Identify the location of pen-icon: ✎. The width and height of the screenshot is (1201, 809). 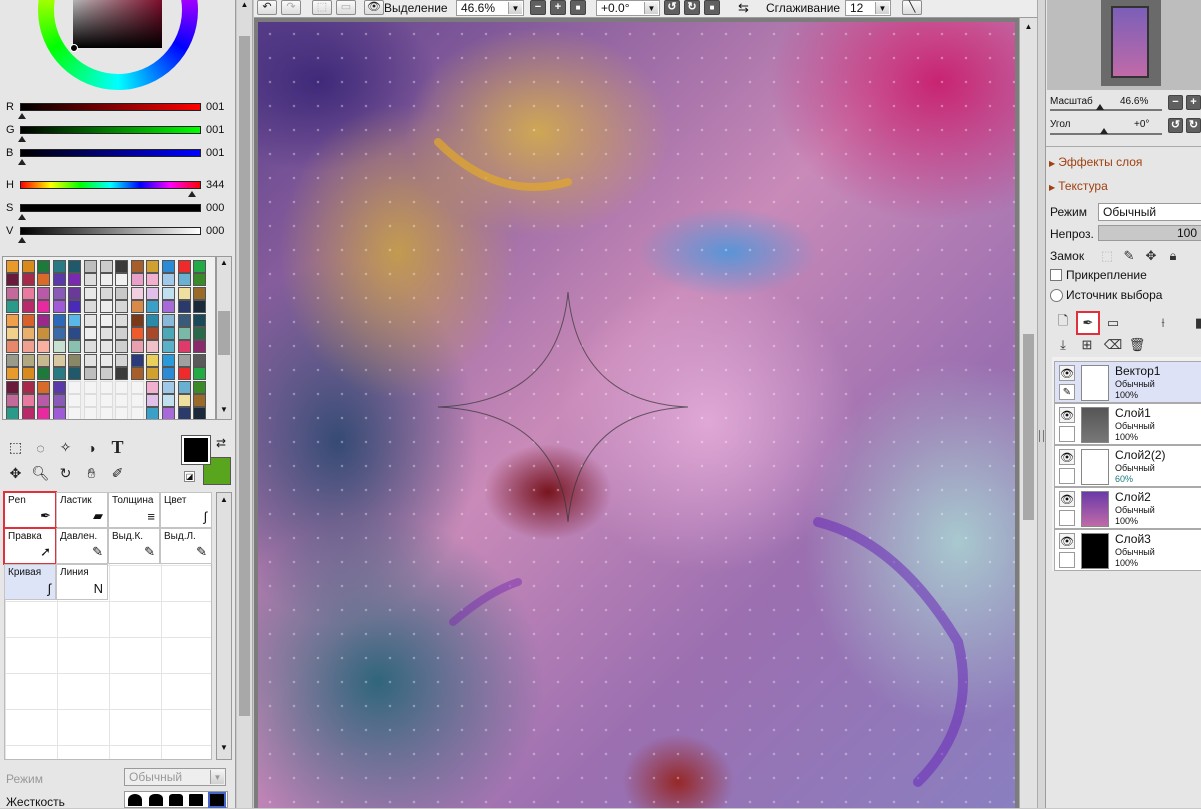
(1067, 392).